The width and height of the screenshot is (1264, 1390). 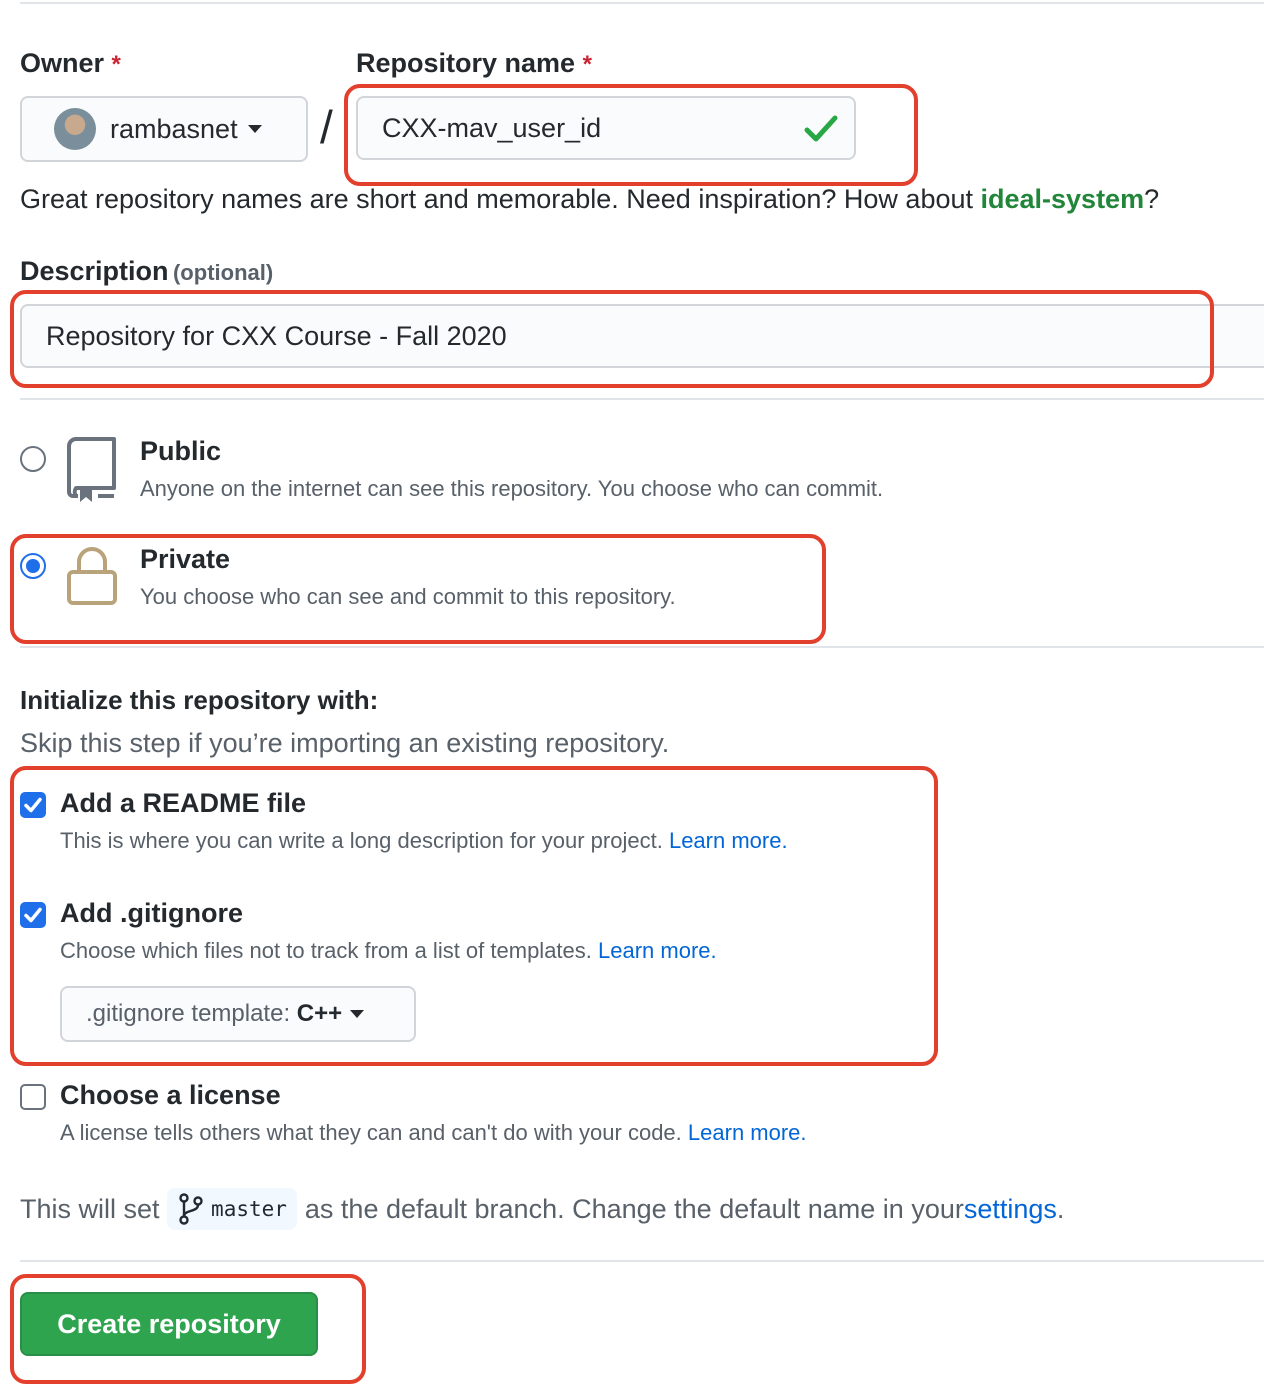 I want to click on divider-footer, so click(x=642, y=1261).